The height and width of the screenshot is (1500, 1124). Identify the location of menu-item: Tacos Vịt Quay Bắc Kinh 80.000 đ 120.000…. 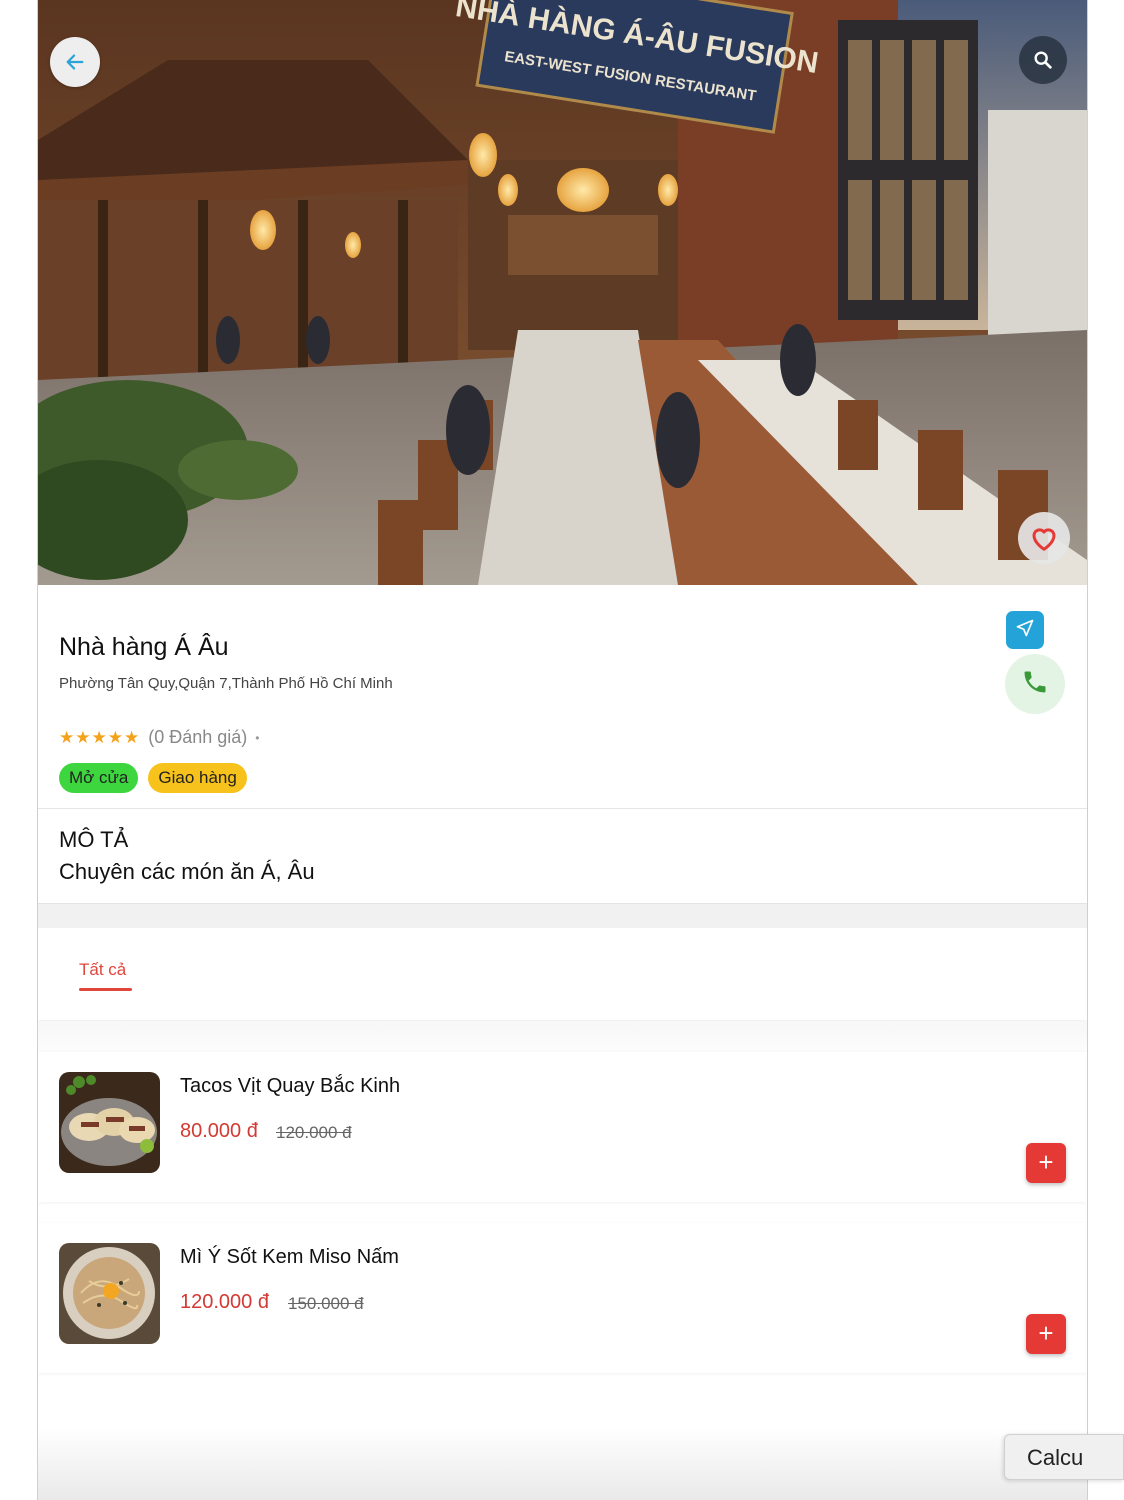
(562, 1127).